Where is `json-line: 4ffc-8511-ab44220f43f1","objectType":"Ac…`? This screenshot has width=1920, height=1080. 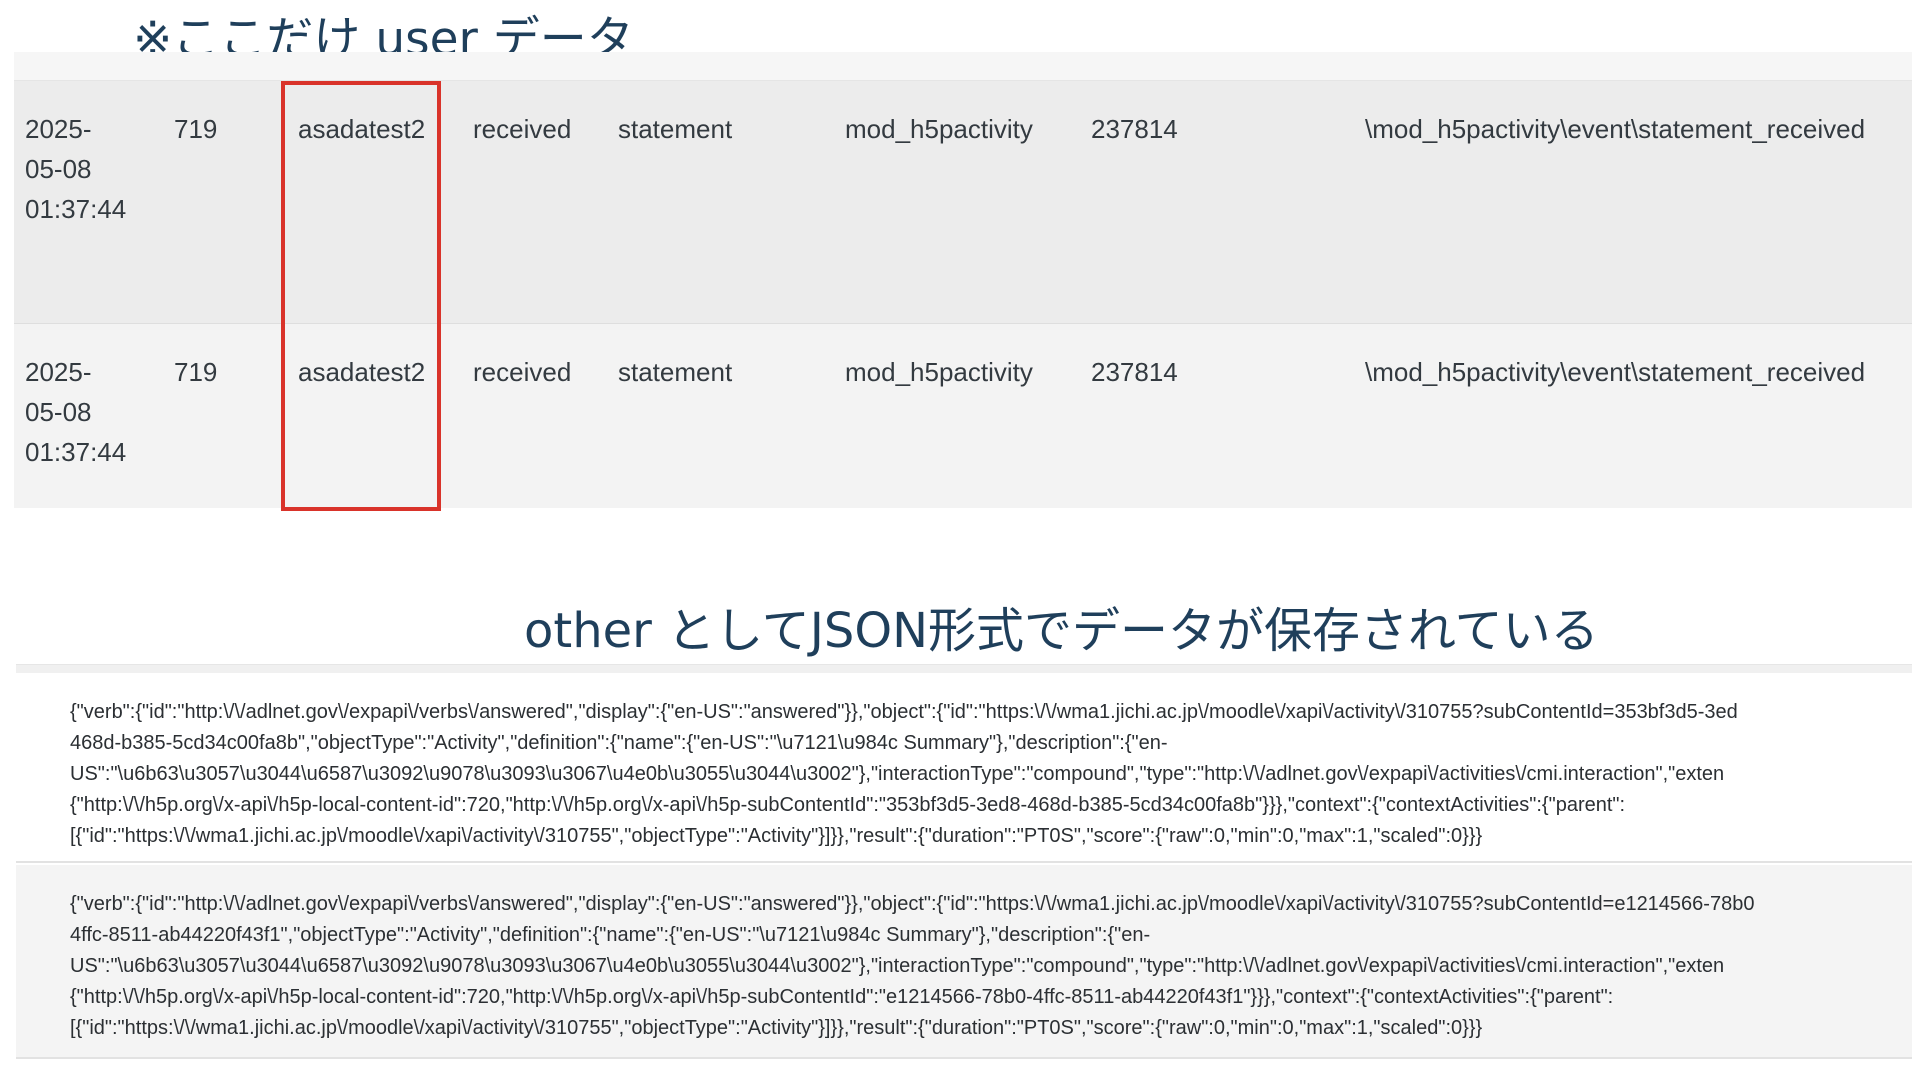 json-line: 4ffc-8511-ab44220f43f1","objectType":"Ac… is located at coordinates (610, 935).